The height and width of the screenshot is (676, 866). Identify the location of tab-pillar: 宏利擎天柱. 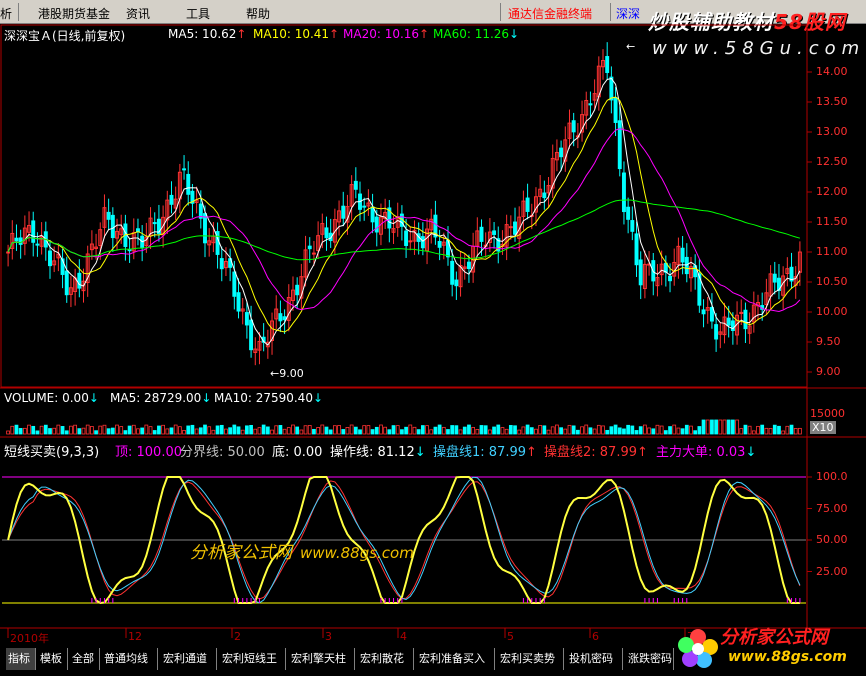
(322, 659).